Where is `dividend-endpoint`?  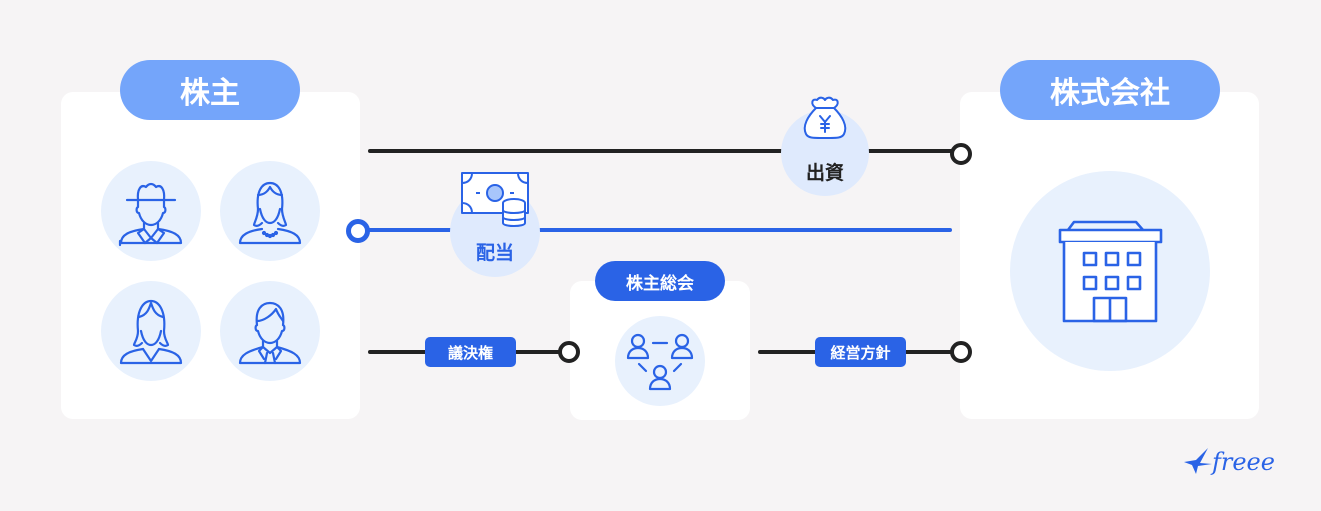
dividend-endpoint is located at coordinates (358, 231).